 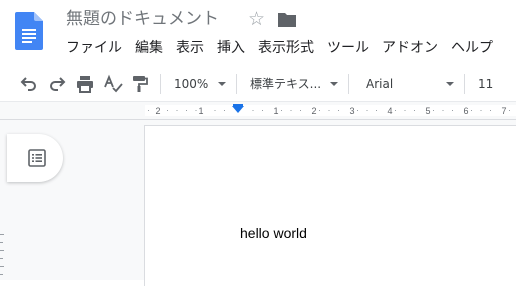 I want to click on menu-view: 表示, so click(x=190, y=48).